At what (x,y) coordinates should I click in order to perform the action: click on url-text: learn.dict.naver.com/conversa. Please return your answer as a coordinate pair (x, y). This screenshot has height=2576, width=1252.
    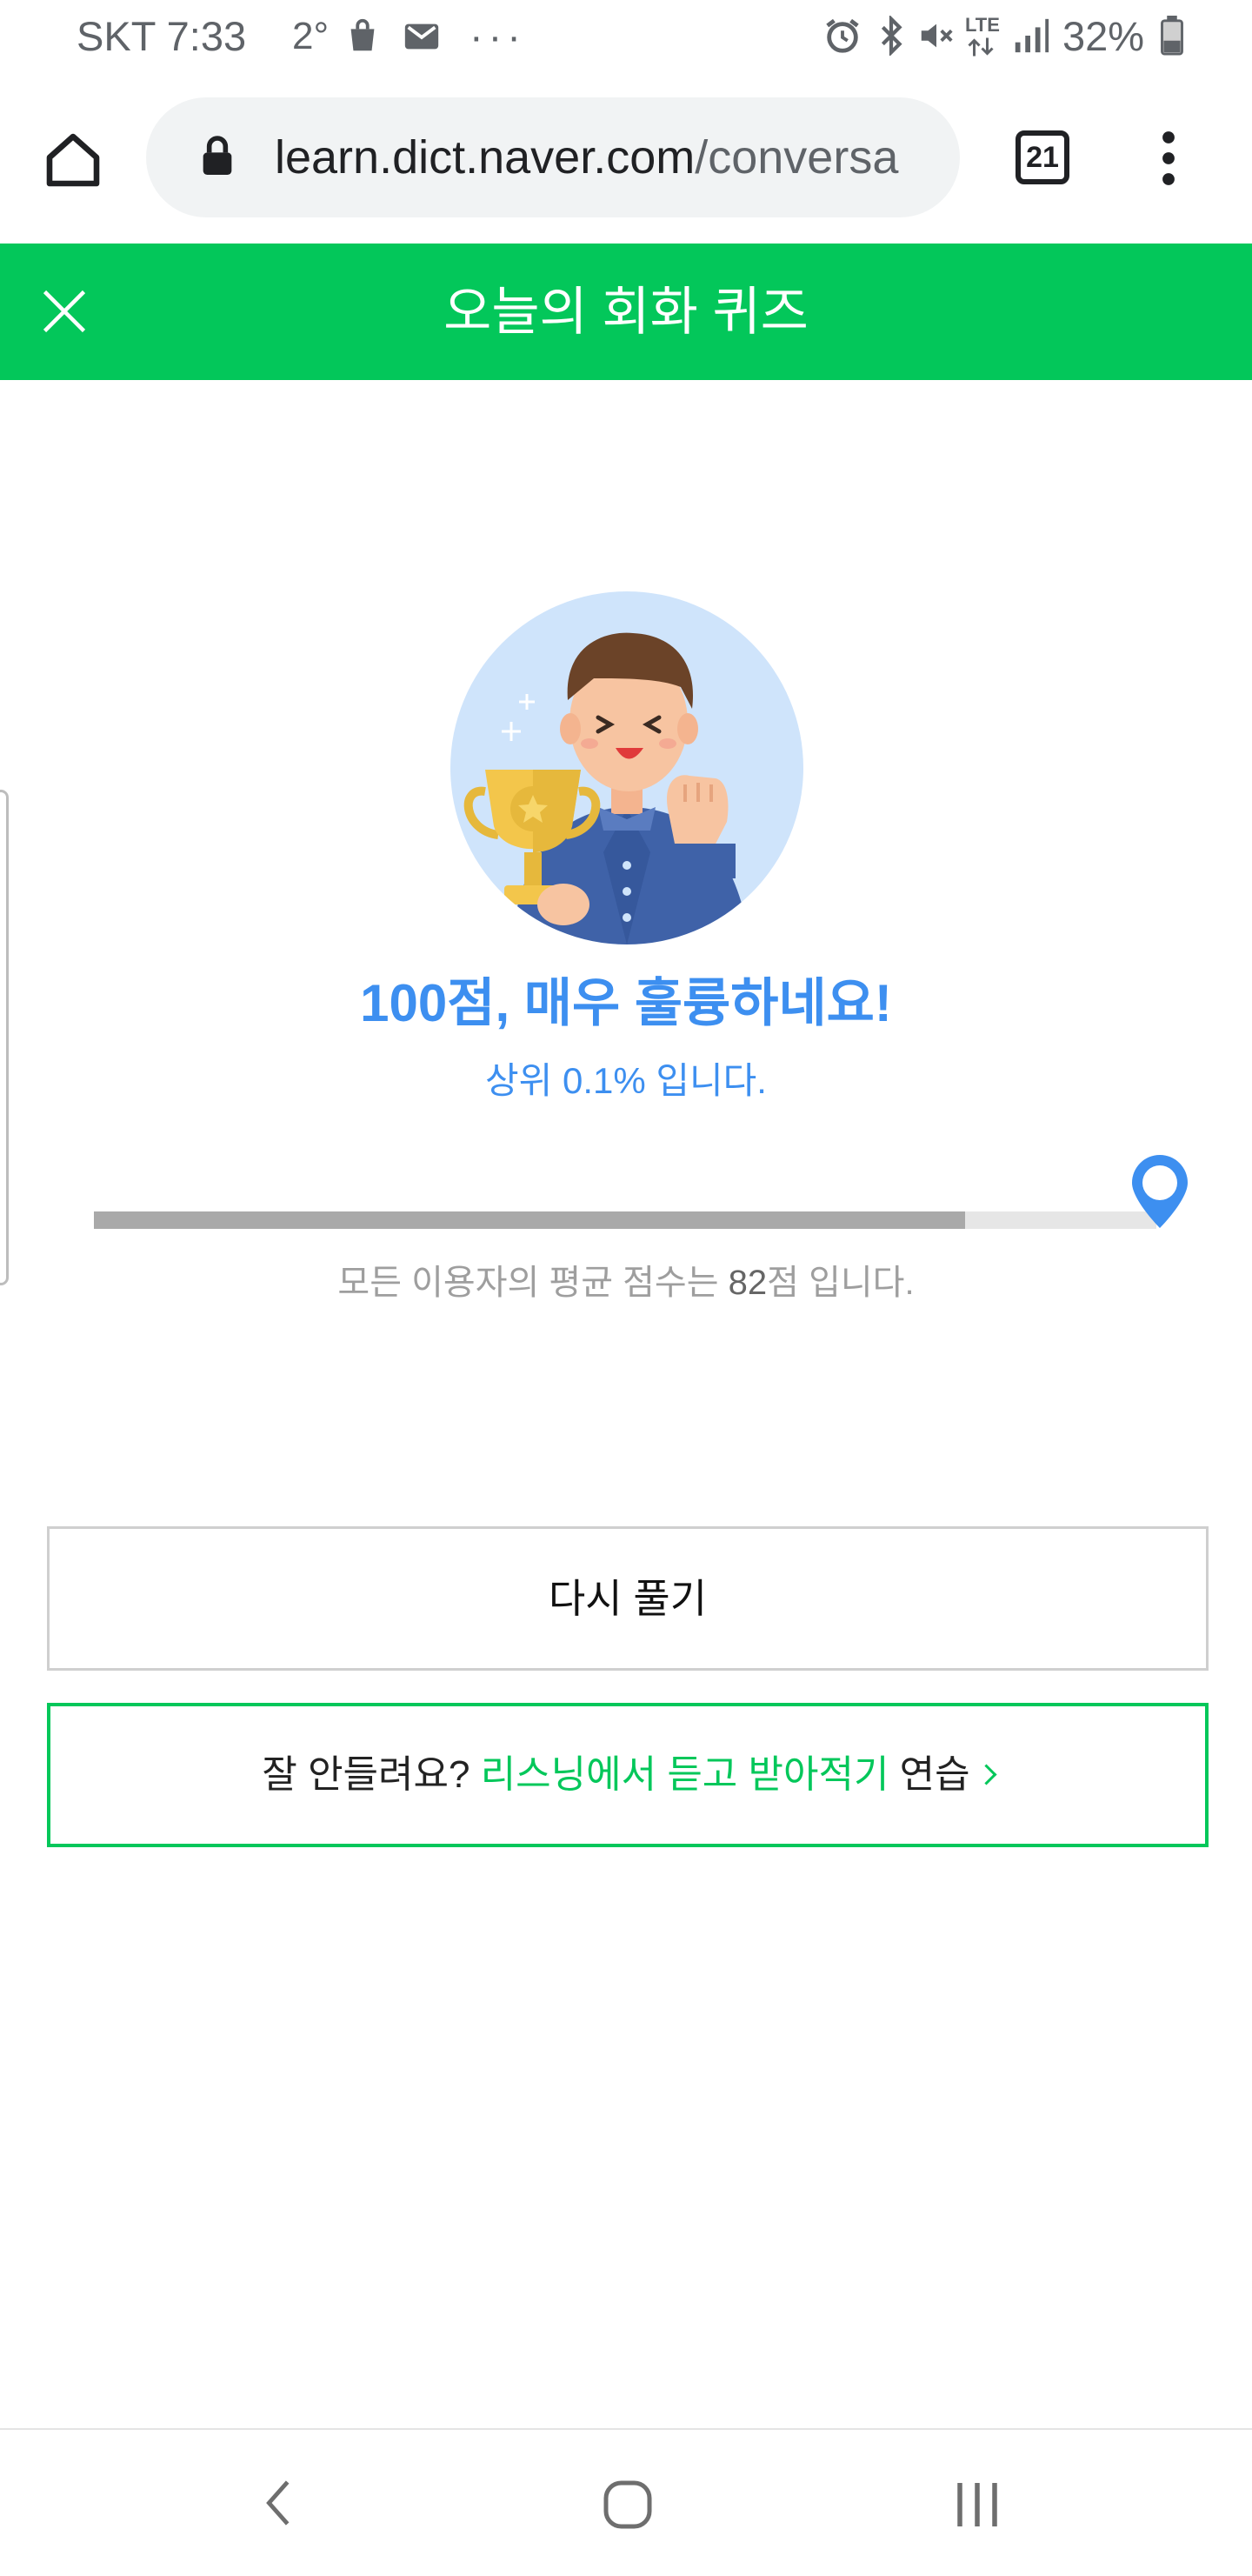
    Looking at the image, I should click on (605, 157).